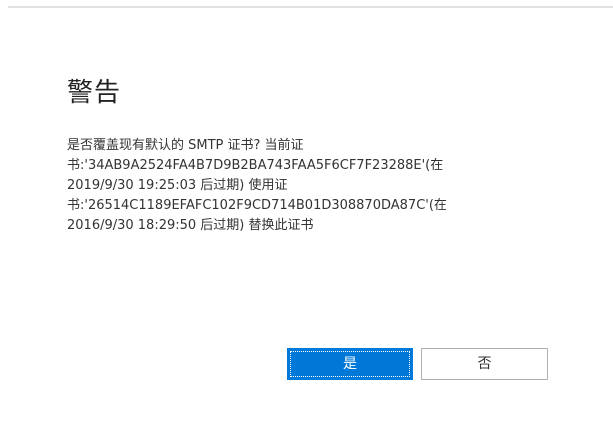 This screenshot has width=613, height=423. What do you see at coordinates (190, 225) in the screenshot?
I see `message-line: 2016/9/30 18:29:50 后过期) 替换此证书` at bounding box center [190, 225].